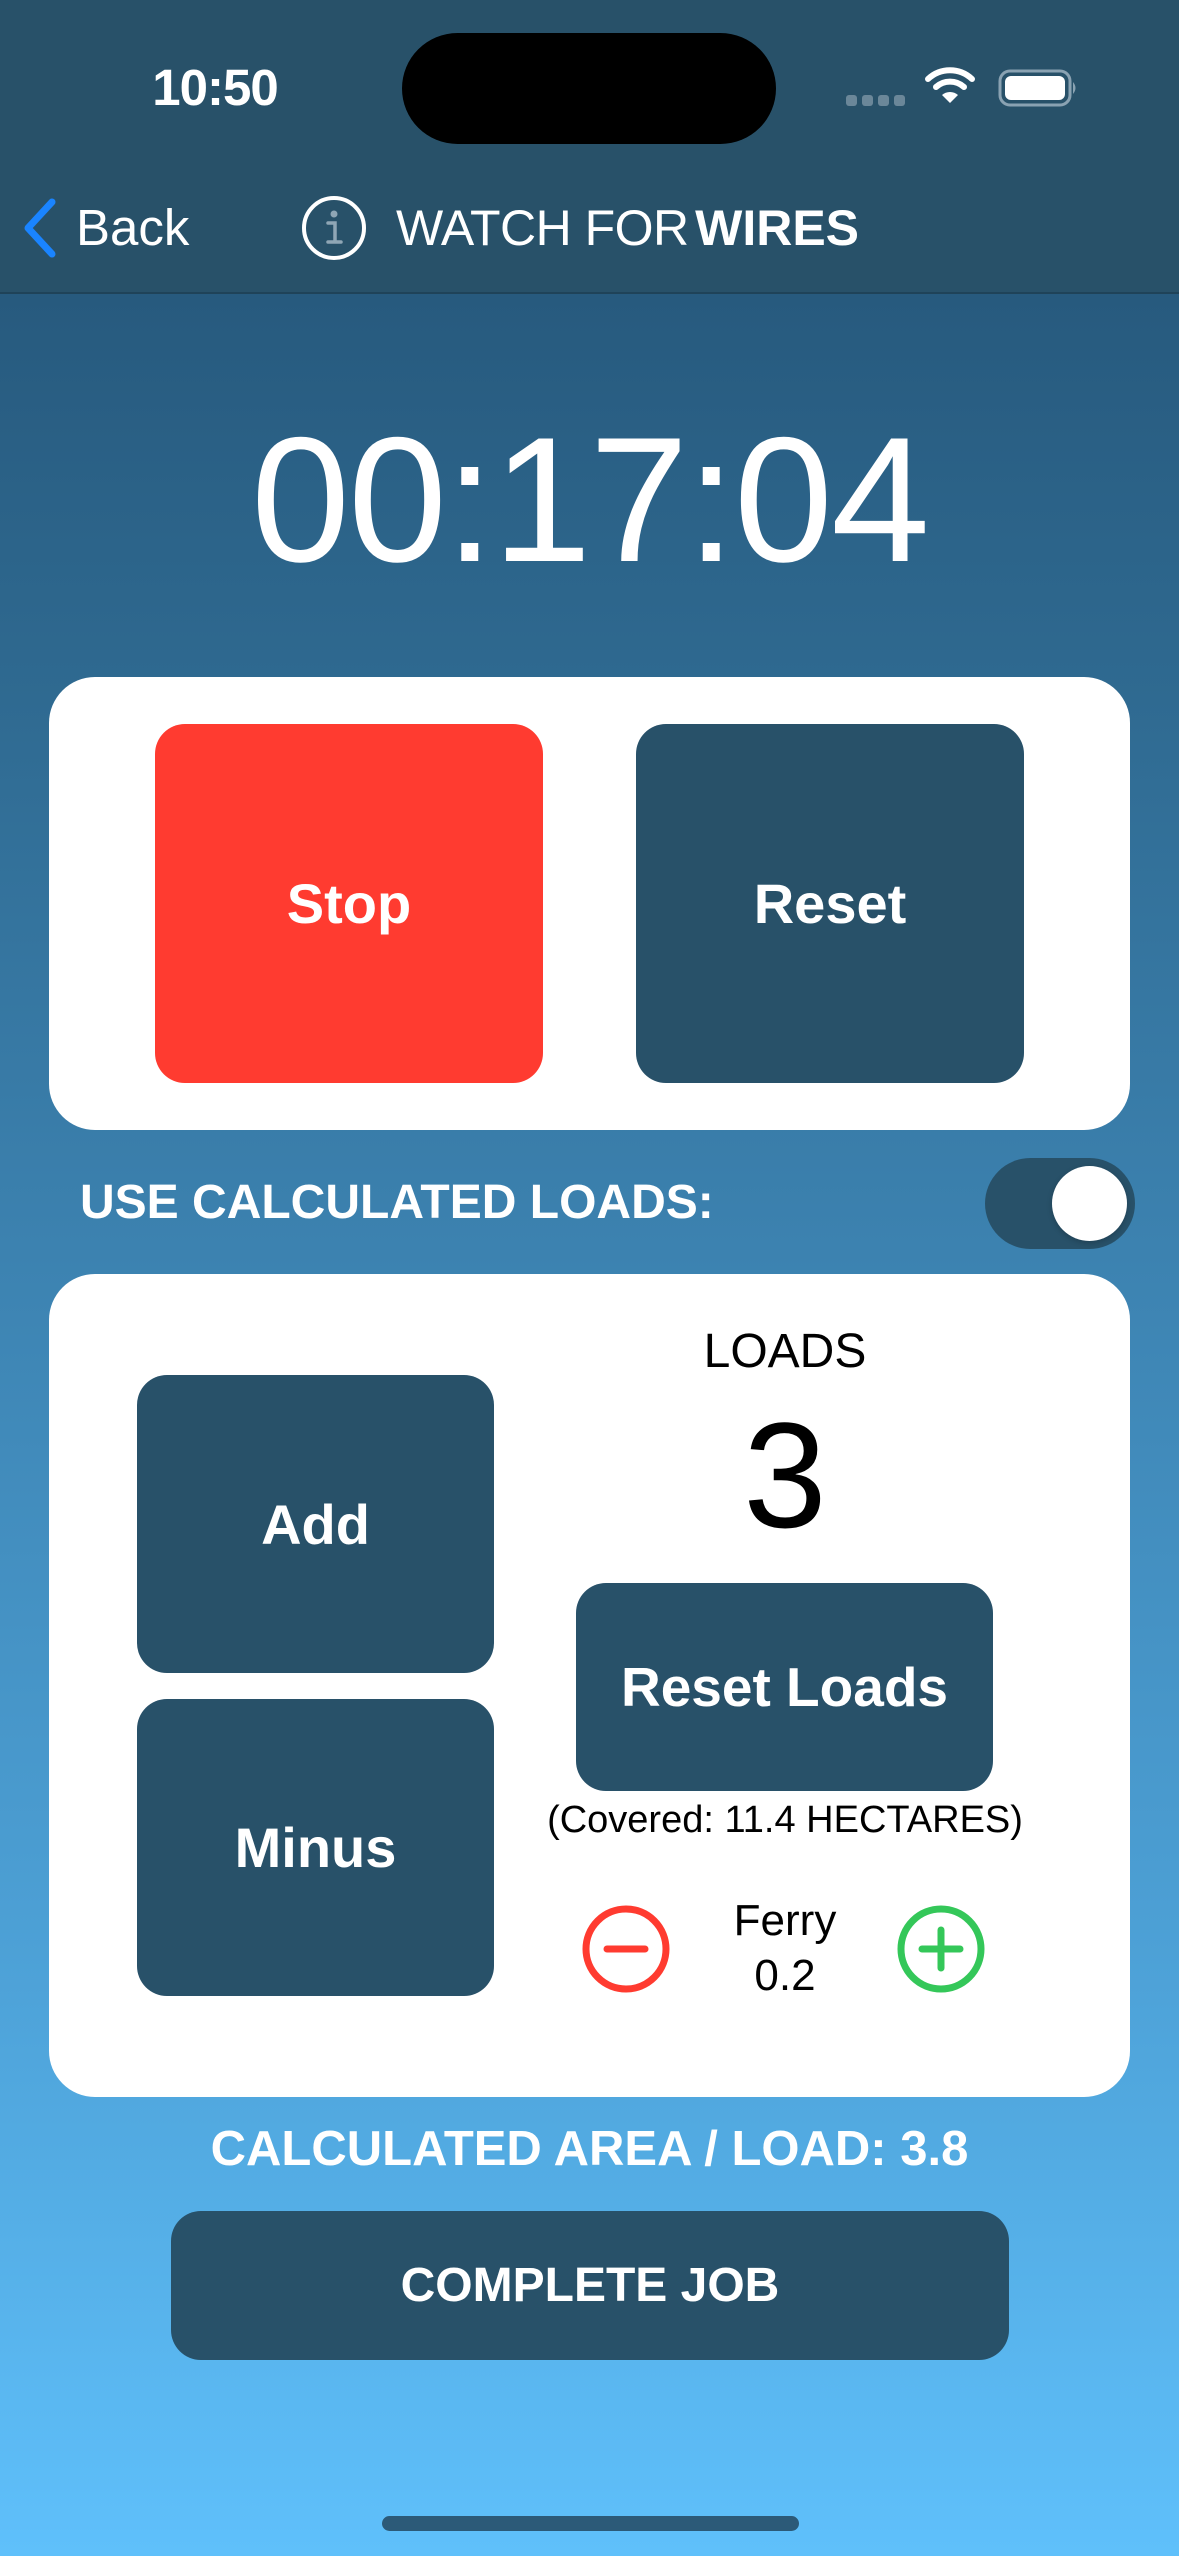 This screenshot has width=1179, height=2556. I want to click on title-prefix: WATCH FOR, so click(542, 228).